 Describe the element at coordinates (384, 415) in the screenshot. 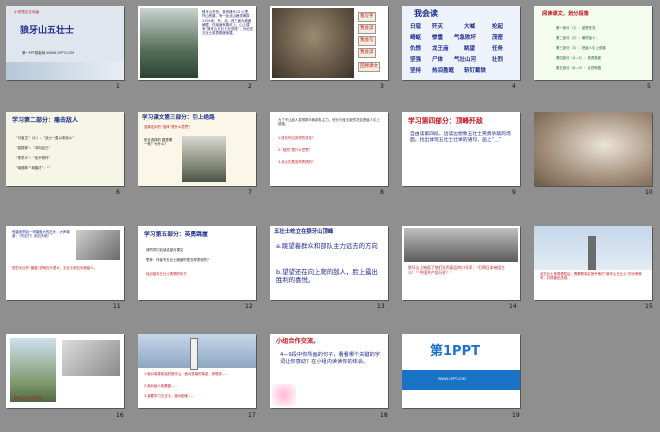

I see `slide-number-18: 18` at that location.